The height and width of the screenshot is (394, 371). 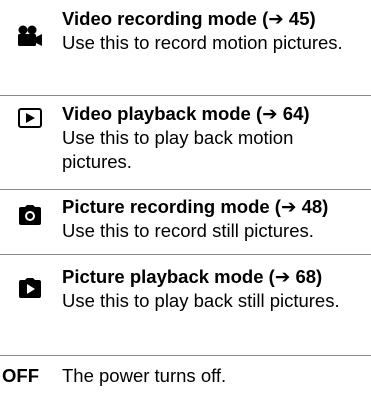 I want to click on mode-description: Use this to record still pictures., so click(x=188, y=230).